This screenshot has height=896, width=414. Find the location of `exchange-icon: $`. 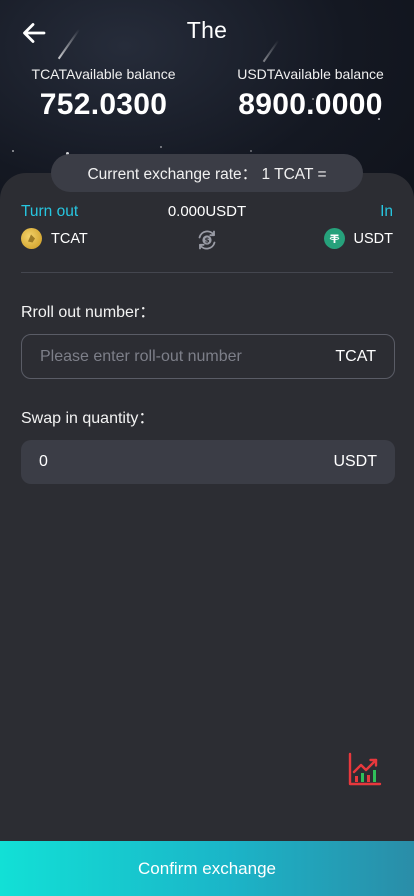

exchange-icon: $ is located at coordinates (207, 240).